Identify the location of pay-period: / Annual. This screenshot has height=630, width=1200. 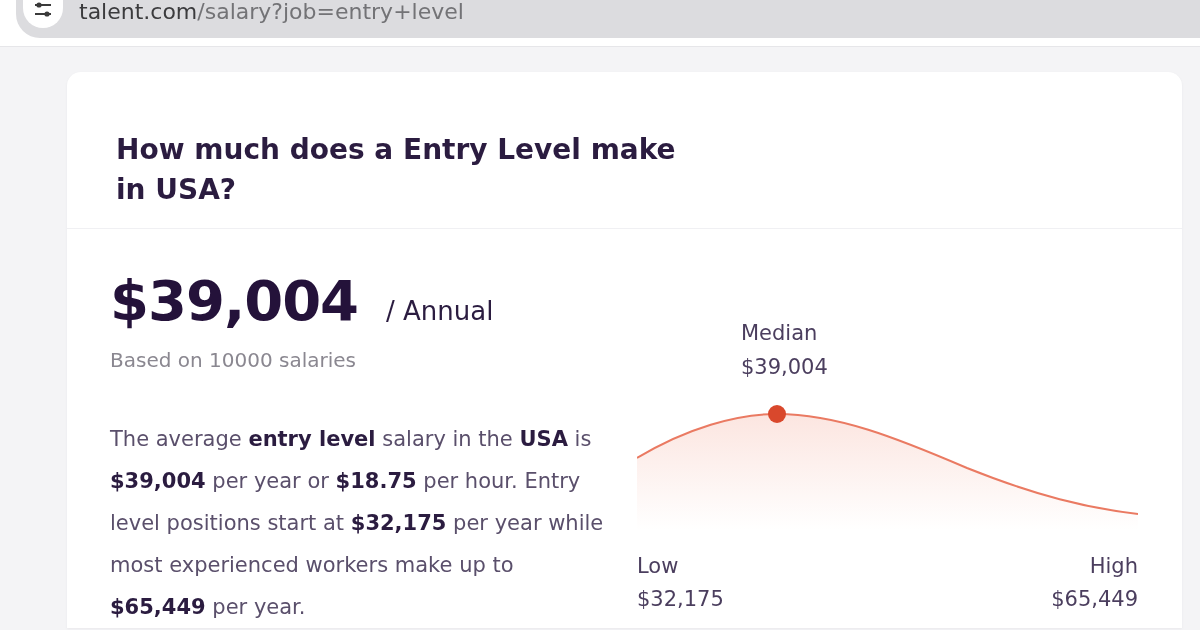
(440, 311).